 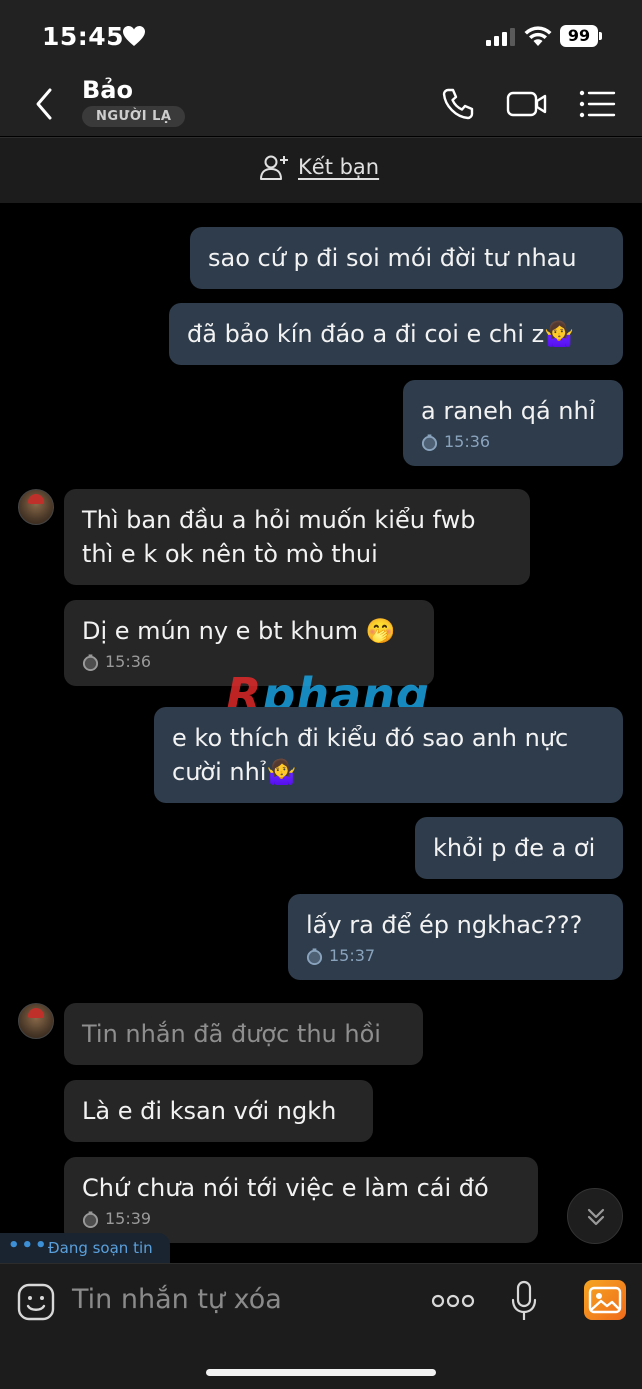 What do you see at coordinates (370, 738) in the screenshot?
I see `message-text: e ko thích đi kiểu đó sao anh nực` at bounding box center [370, 738].